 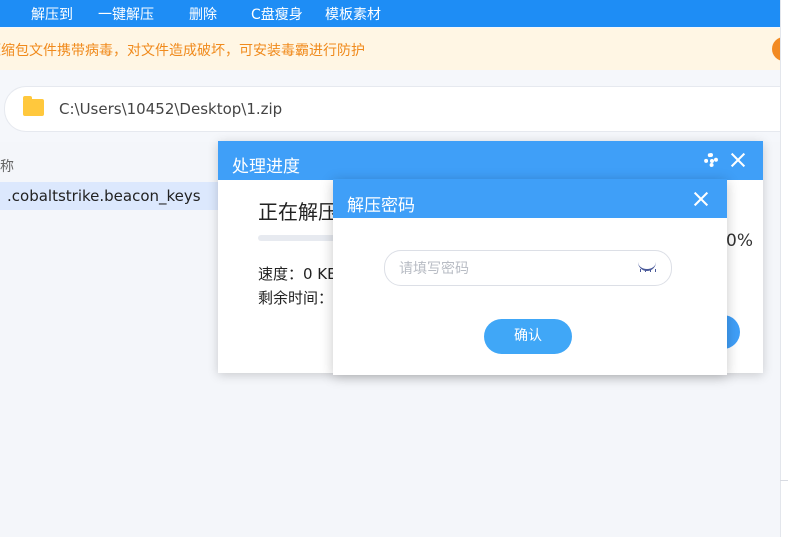 What do you see at coordinates (171, 109) in the screenshot?
I see `archive-path: C:\Users\10452\Desktop\1.zip` at bounding box center [171, 109].